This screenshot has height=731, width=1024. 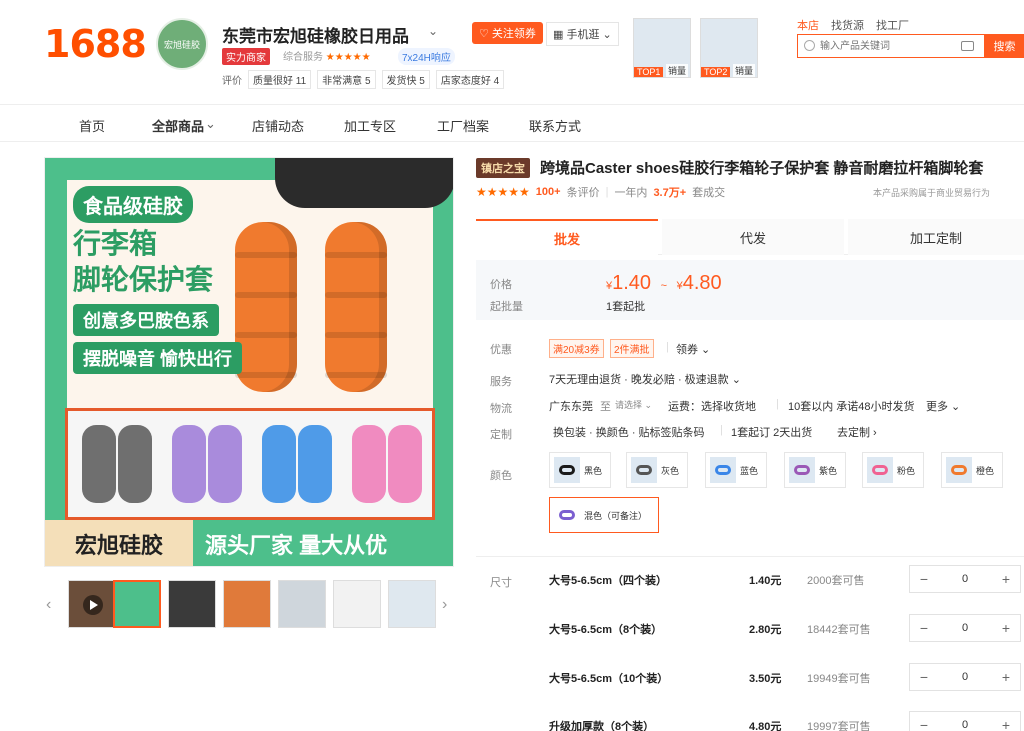 I want to click on tab-custom: 加工定制, so click(x=936, y=237).